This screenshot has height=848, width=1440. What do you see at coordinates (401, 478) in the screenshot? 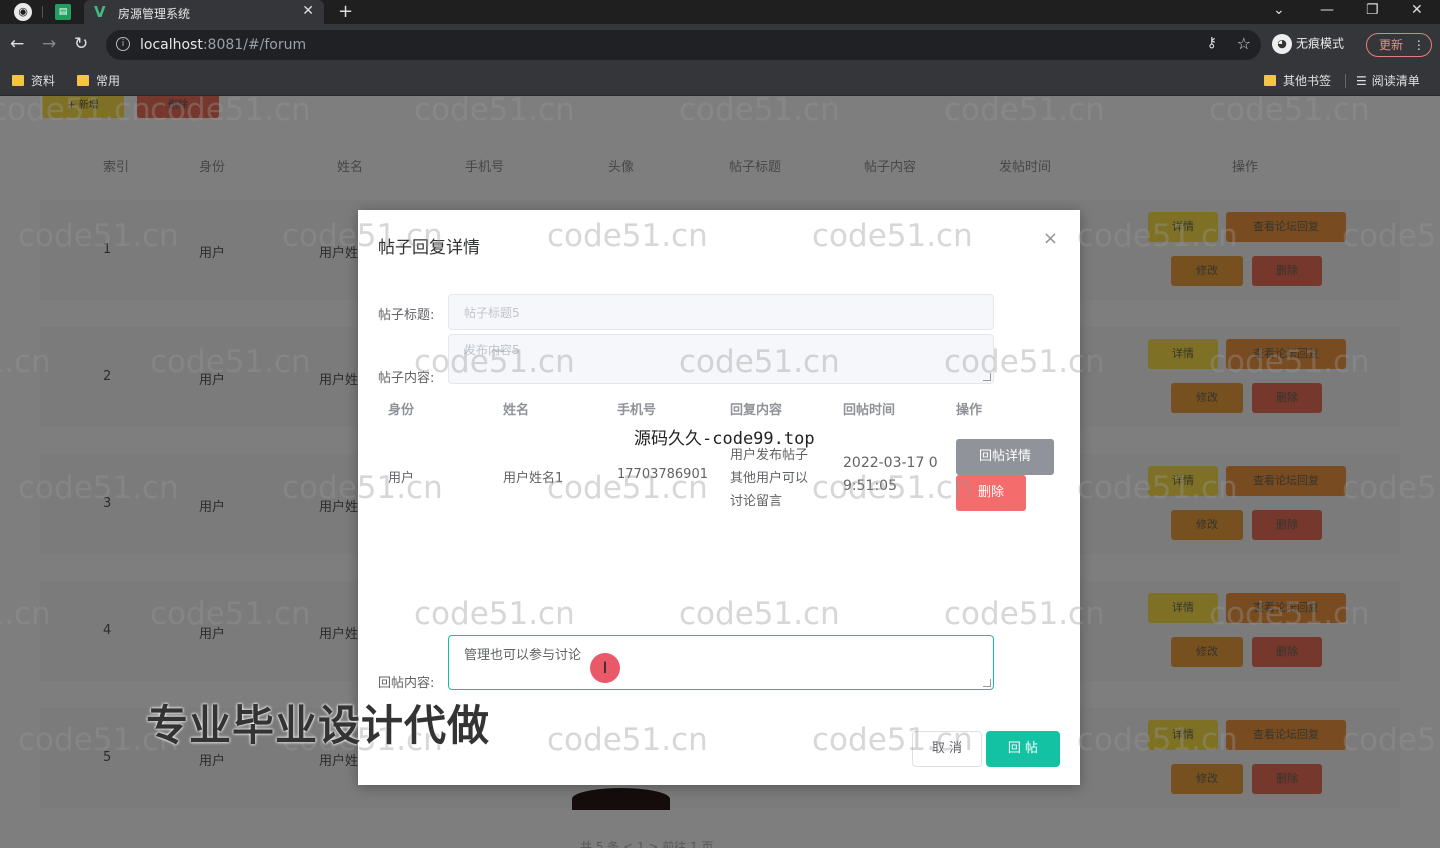
I see `reply-role: 用户` at bounding box center [401, 478].